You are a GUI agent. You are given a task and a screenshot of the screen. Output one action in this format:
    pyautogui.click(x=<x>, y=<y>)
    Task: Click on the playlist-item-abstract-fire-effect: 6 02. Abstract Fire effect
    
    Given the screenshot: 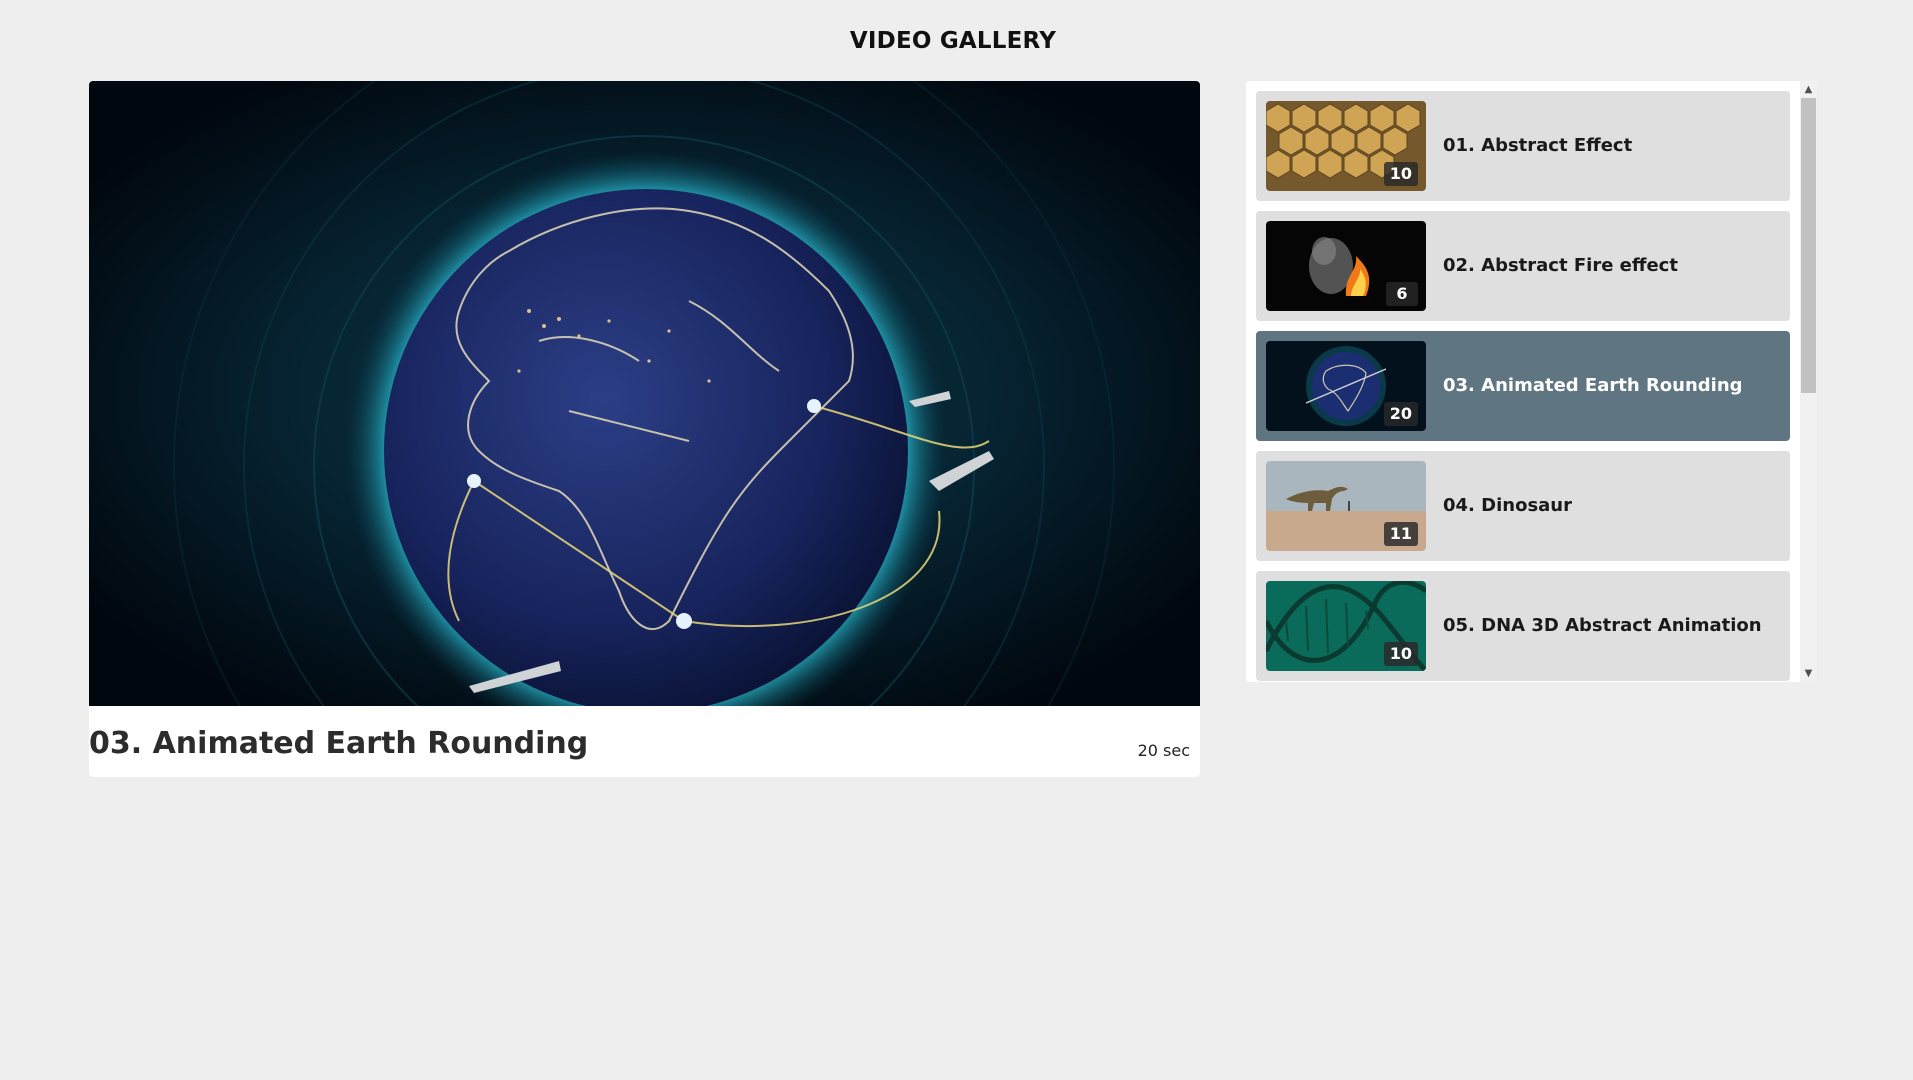 What is the action you would take?
    pyautogui.click(x=1523, y=266)
    